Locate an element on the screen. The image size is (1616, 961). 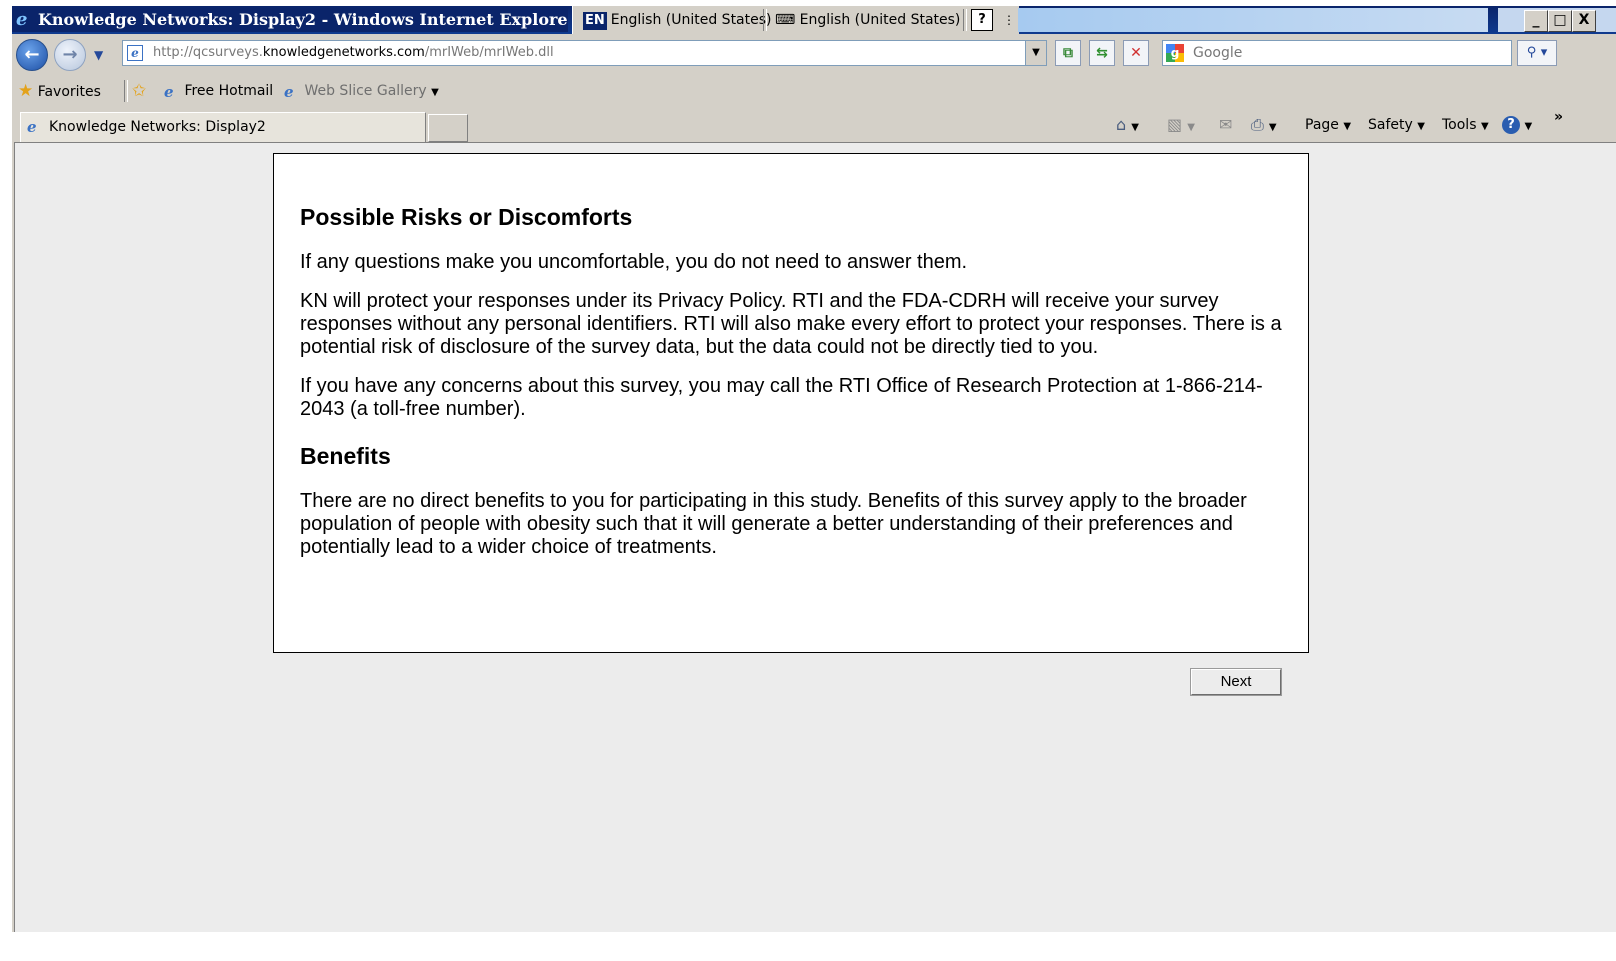
favorites-divider is located at coordinates (126, 91).